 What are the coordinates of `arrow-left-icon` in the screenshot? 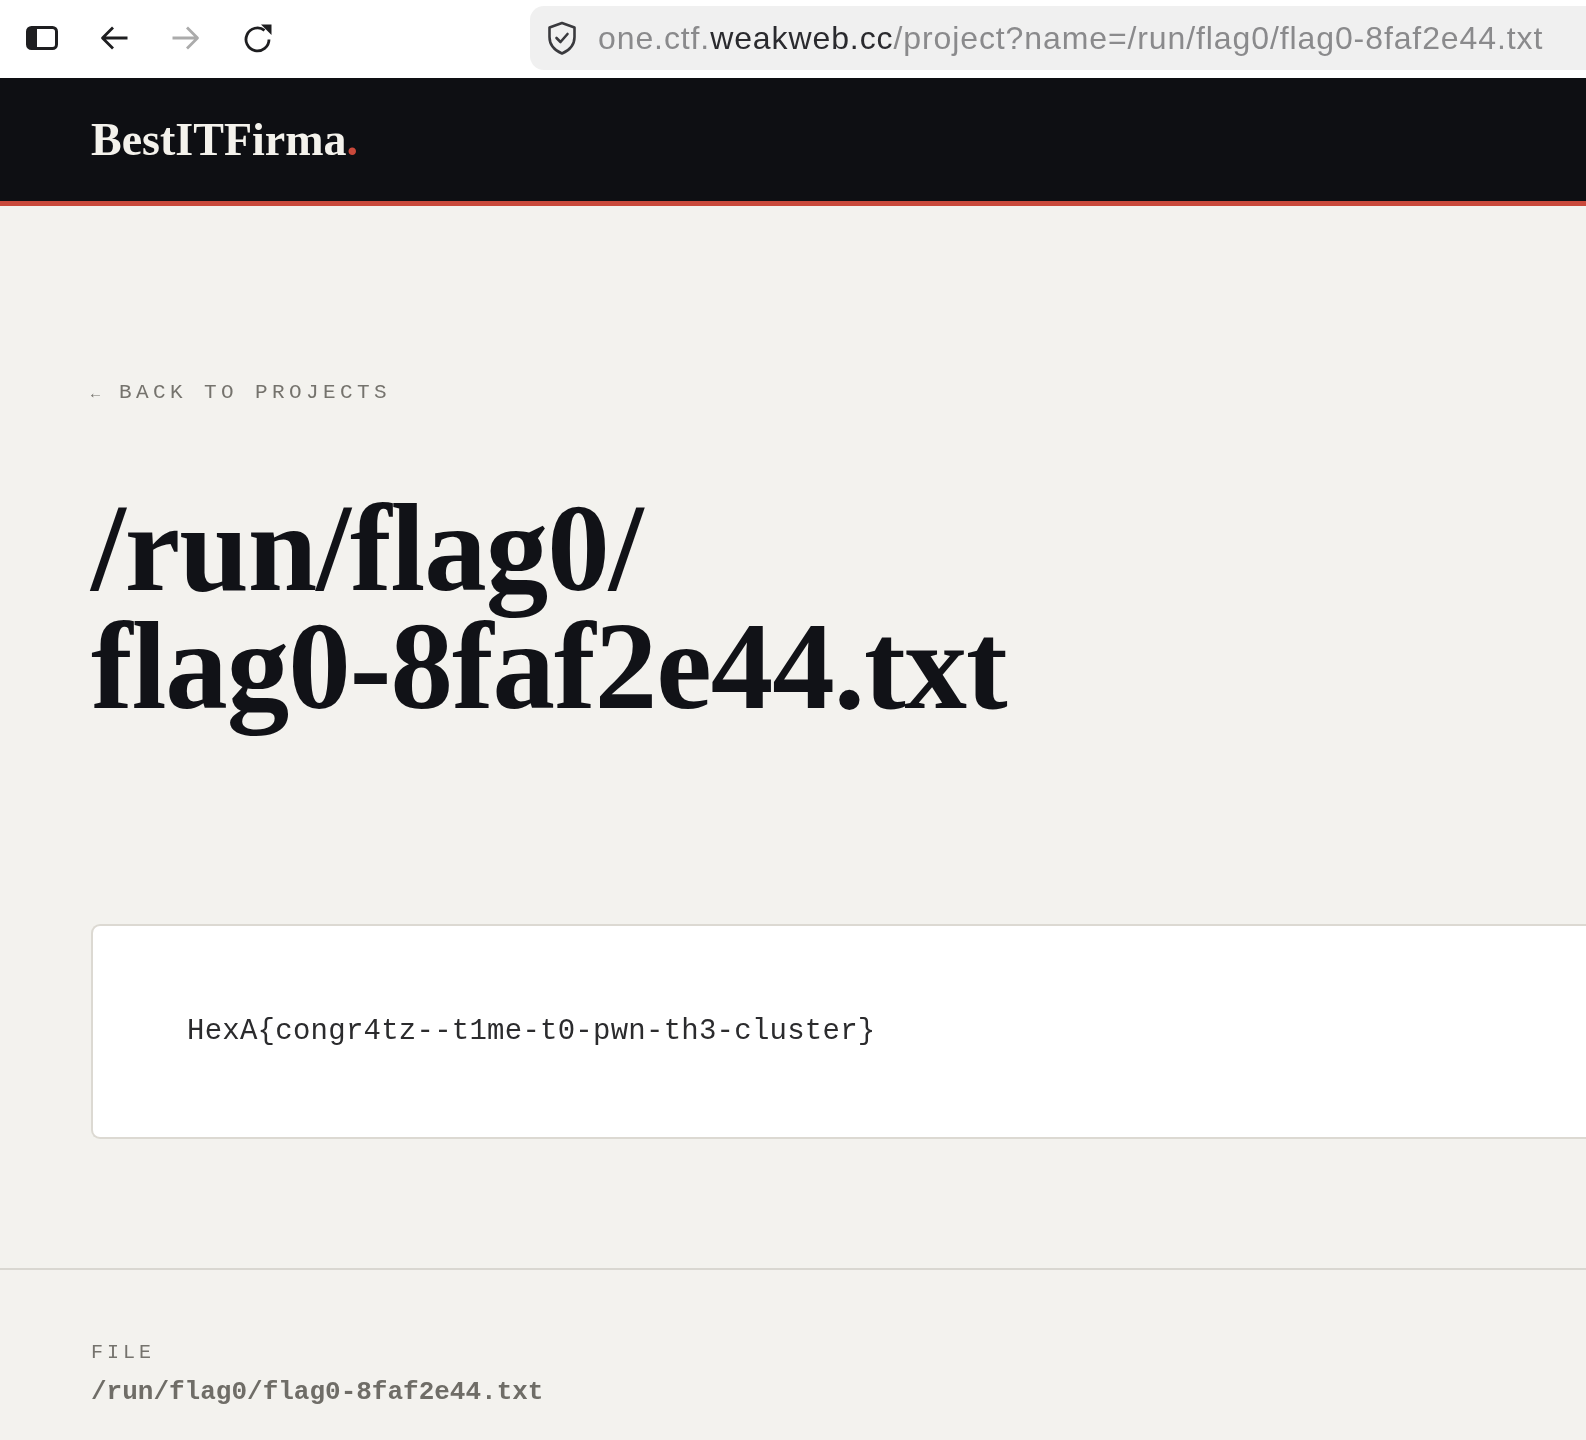 It's located at (114, 38).